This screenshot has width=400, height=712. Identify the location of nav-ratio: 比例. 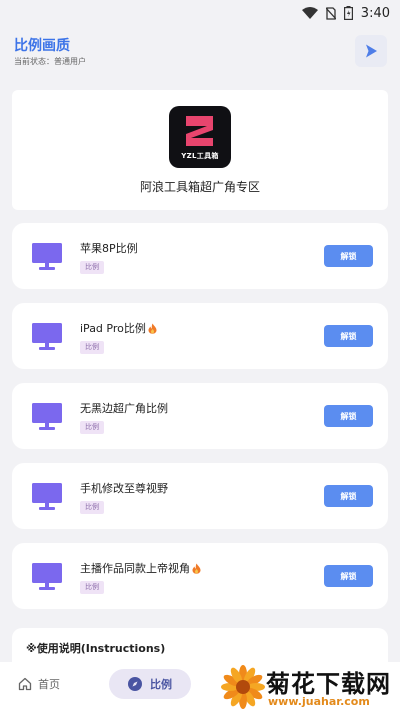
(150, 684).